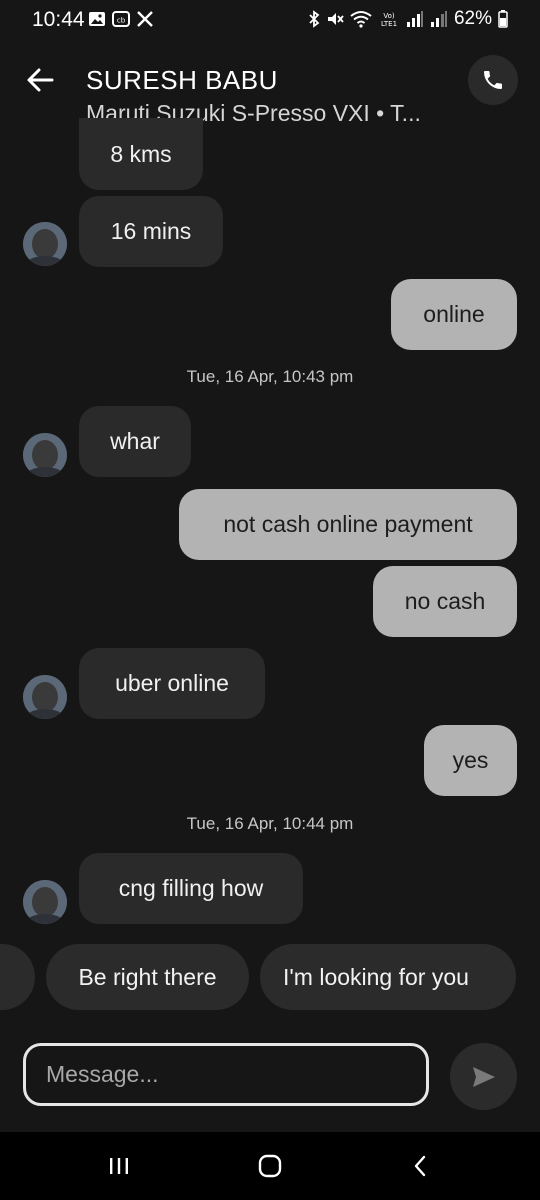  Describe the element at coordinates (58, 19) in the screenshot. I see `status-time: 10:44` at that location.